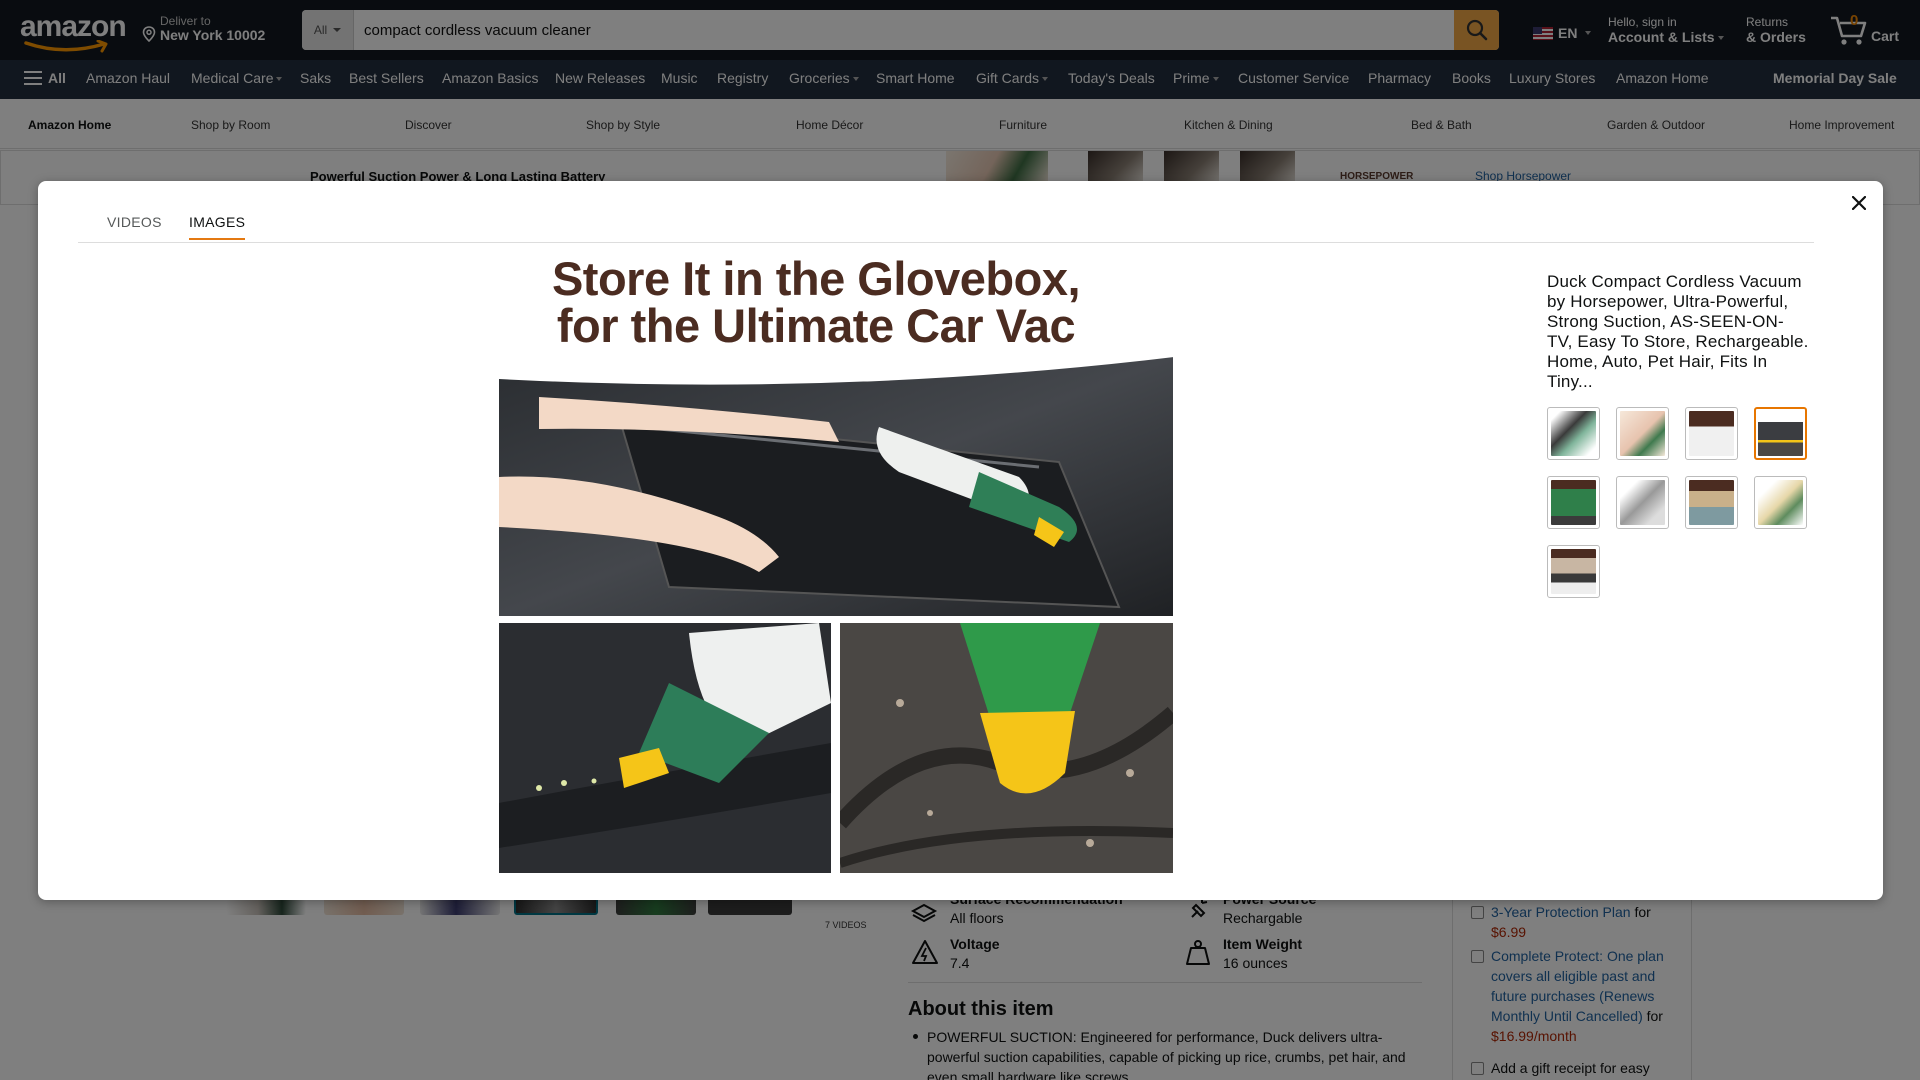 The width and height of the screenshot is (1920, 1080). I want to click on close-icon, so click(1859, 203).